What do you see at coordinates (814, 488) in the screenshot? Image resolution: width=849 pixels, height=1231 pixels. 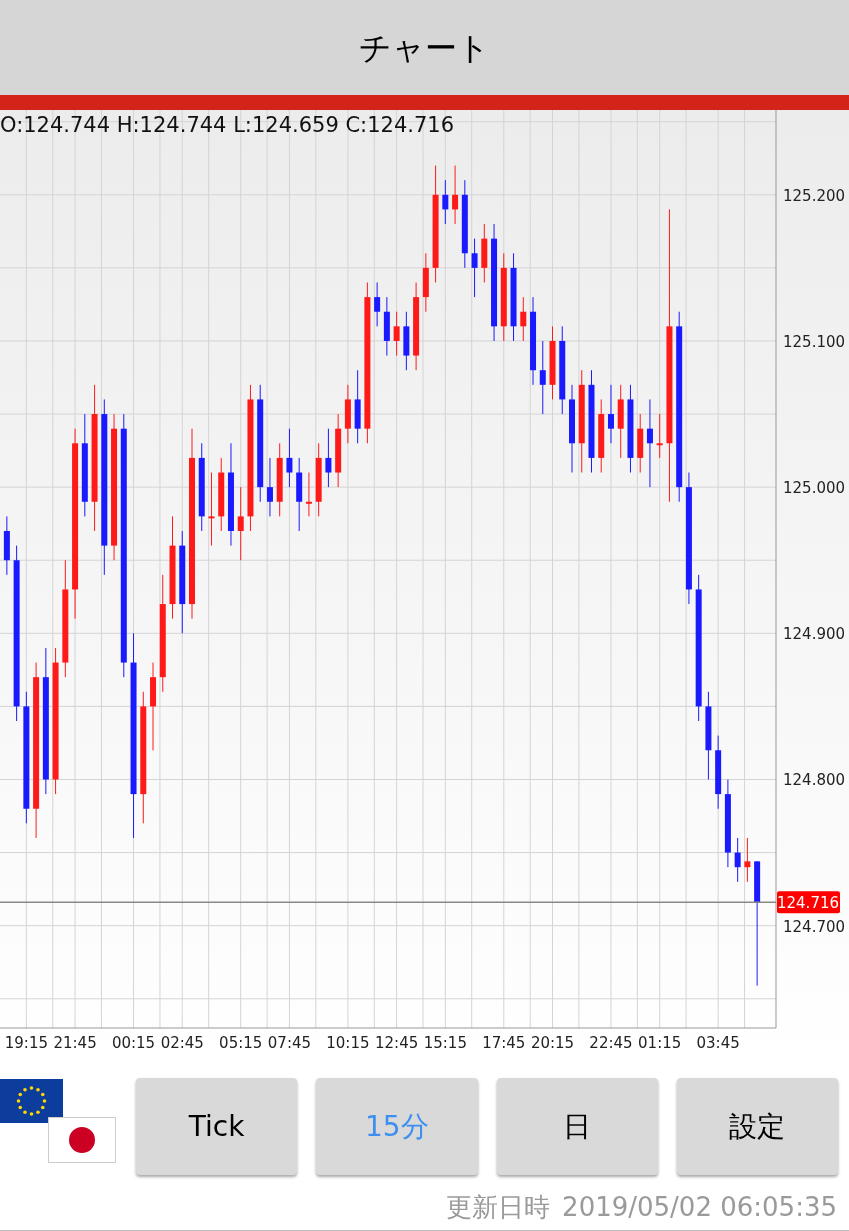 I see `y-axis-label: 125.000` at bounding box center [814, 488].